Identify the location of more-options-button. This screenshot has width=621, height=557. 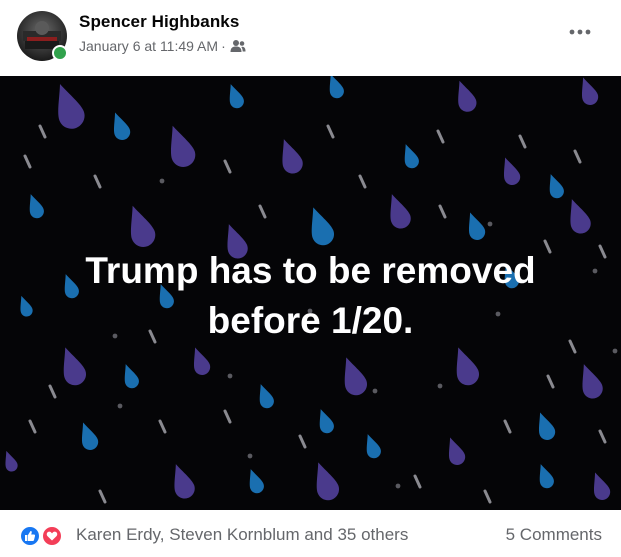
(580, 32).